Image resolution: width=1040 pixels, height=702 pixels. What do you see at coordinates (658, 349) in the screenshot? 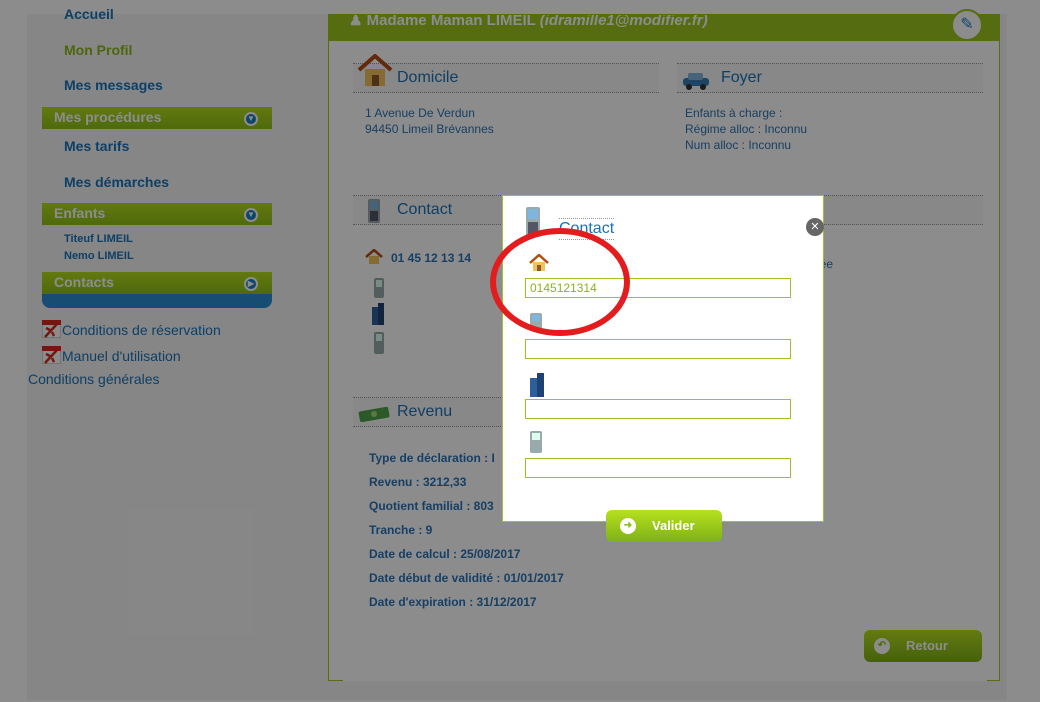
I see `mobile-phone-field` at bounding box center [658, 349].